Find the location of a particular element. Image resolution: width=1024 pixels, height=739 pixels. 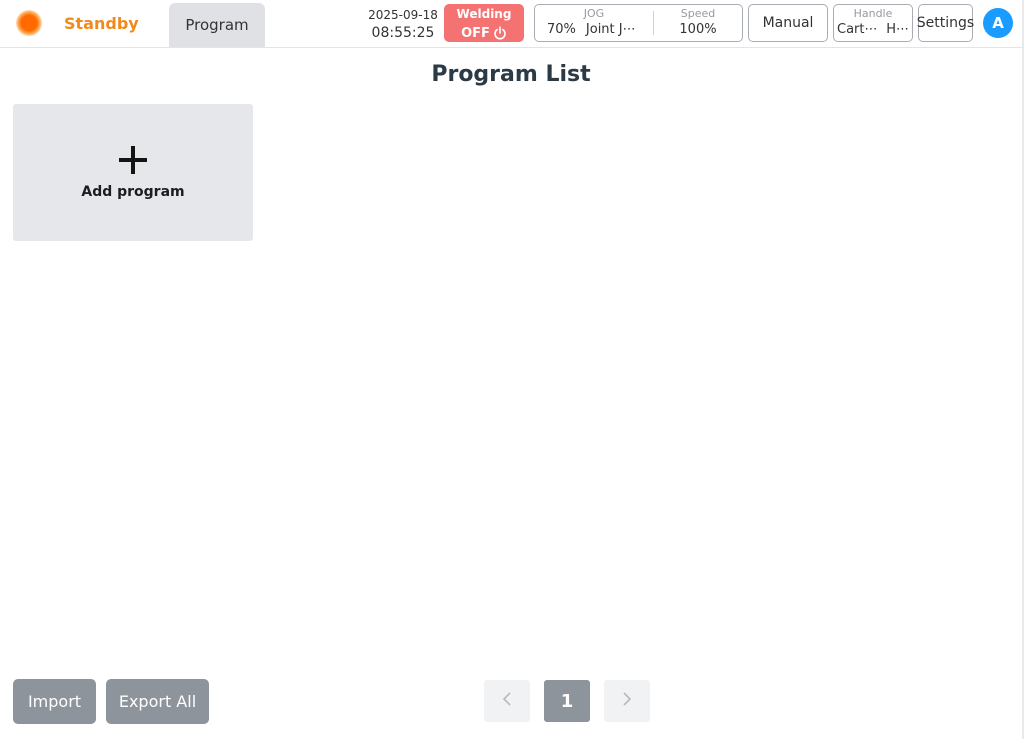

plus-icon is located at coordinates (133, 162).